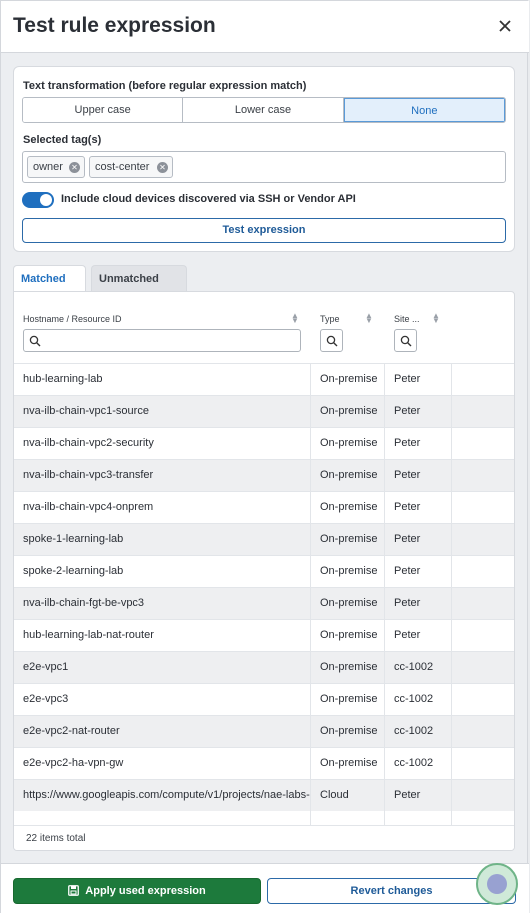 This screenshot has height=913, width=530. I want to click on column-header-type: Type, so click(330, 319).